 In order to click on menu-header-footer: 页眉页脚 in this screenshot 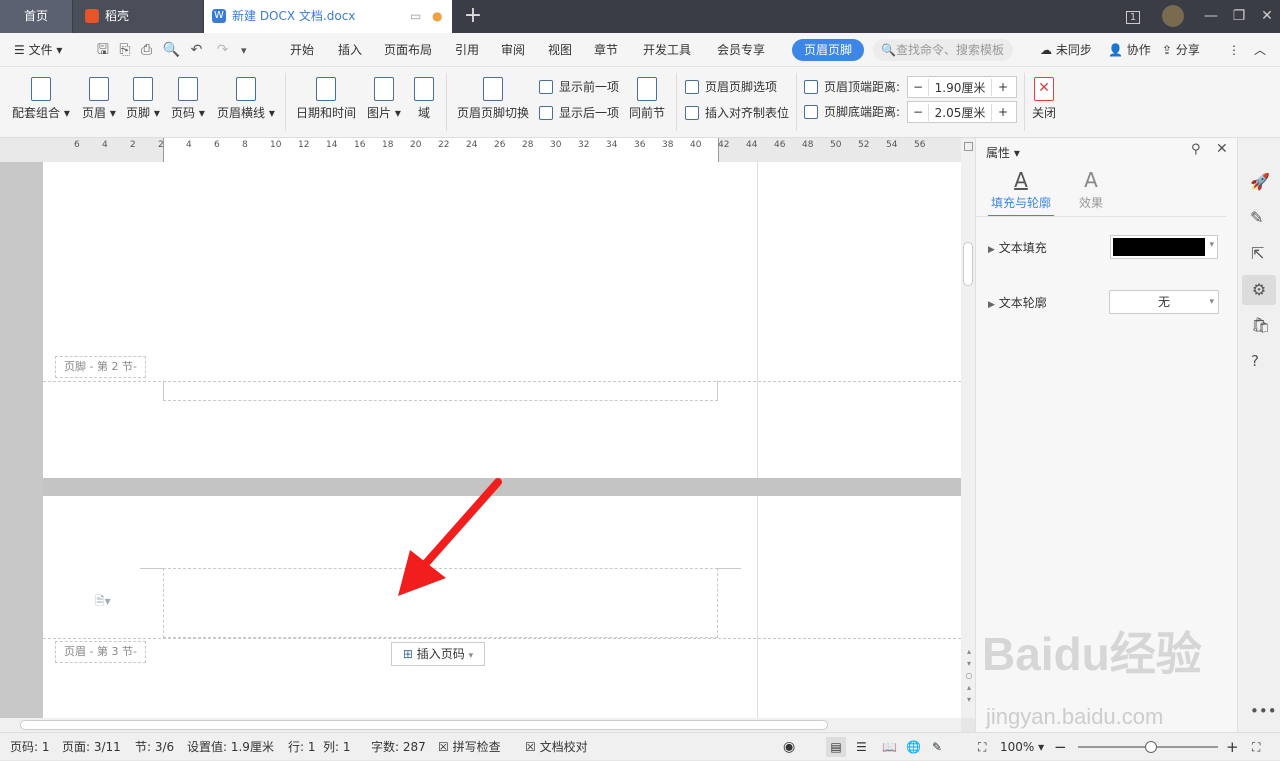, I will do `click(828, 50)`.